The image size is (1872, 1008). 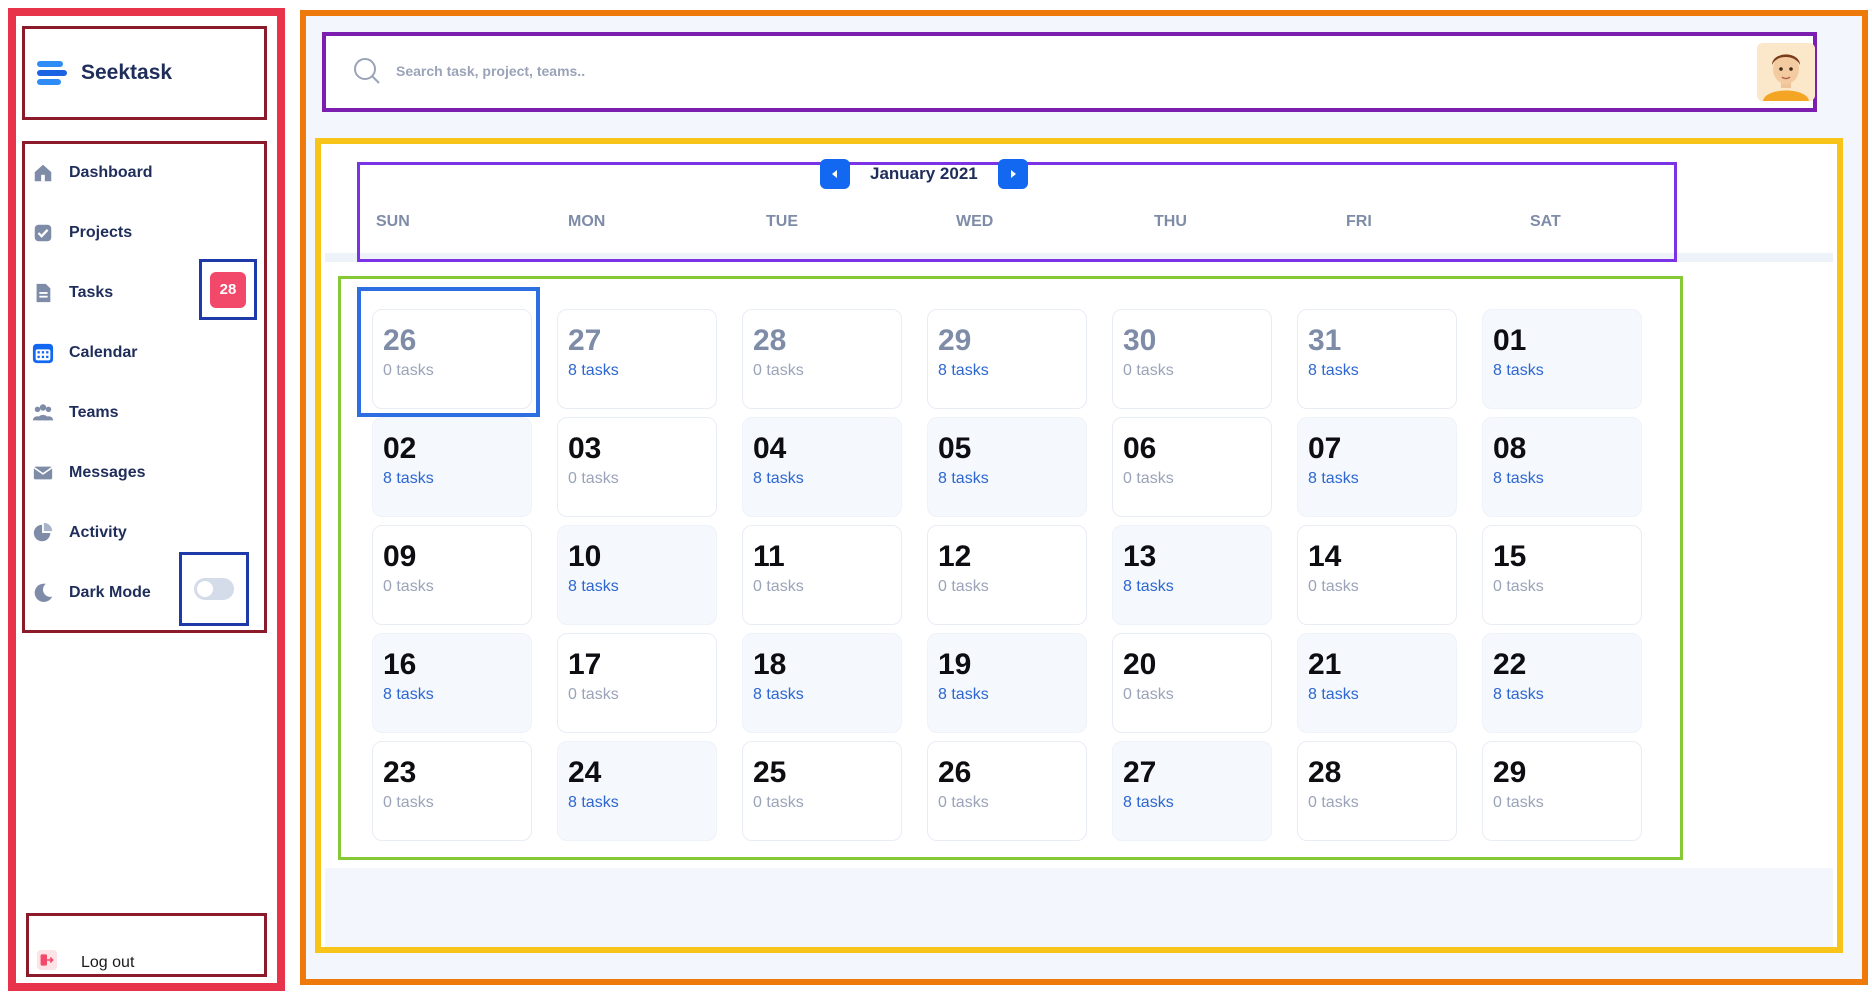 I want to click on moon-icon, so click(x=43, y=593).